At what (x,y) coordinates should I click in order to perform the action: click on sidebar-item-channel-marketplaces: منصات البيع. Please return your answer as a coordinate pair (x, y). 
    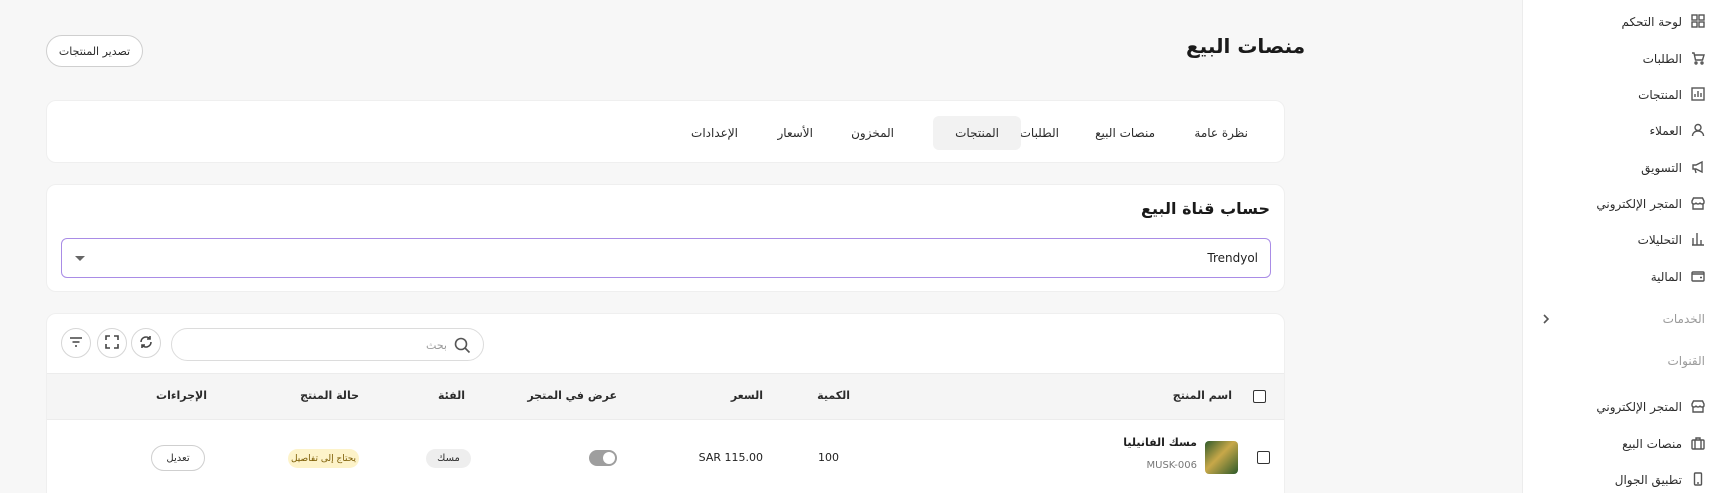
    Looking at the image, I should click on (1663, 444).